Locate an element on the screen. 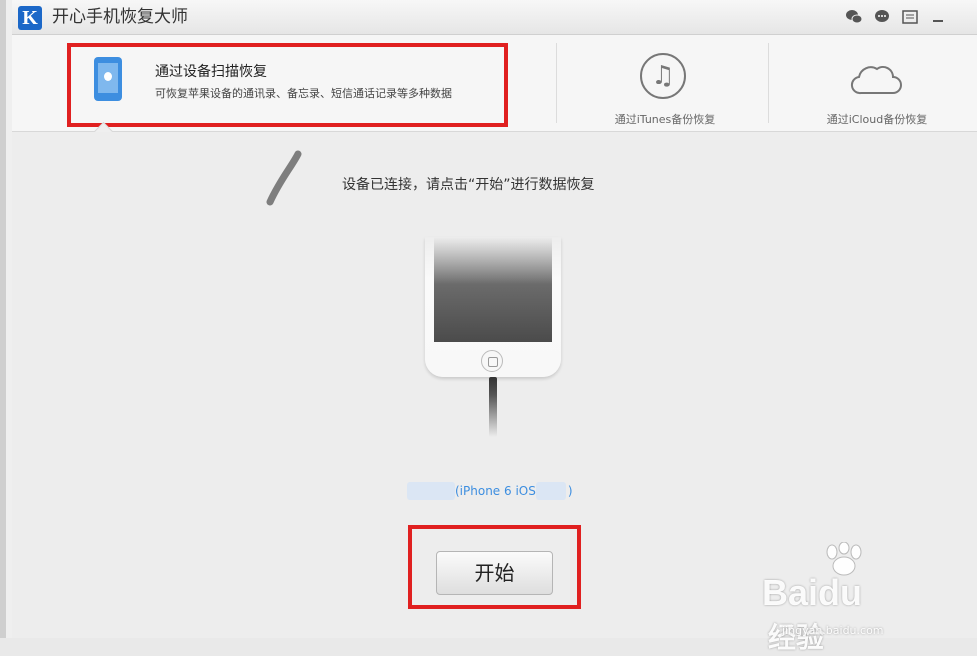 The height and width of the screenshot is (656, 977). tab-icloud: 通过iCloud备份恢复 is located at coordinates (874, 83).